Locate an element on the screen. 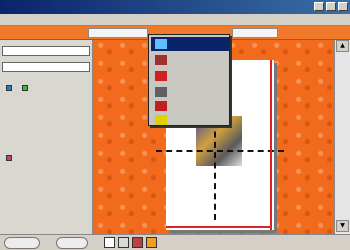 This screenshot has height=250, width=350. menu-item-crop is located at coordinates (190, 106).